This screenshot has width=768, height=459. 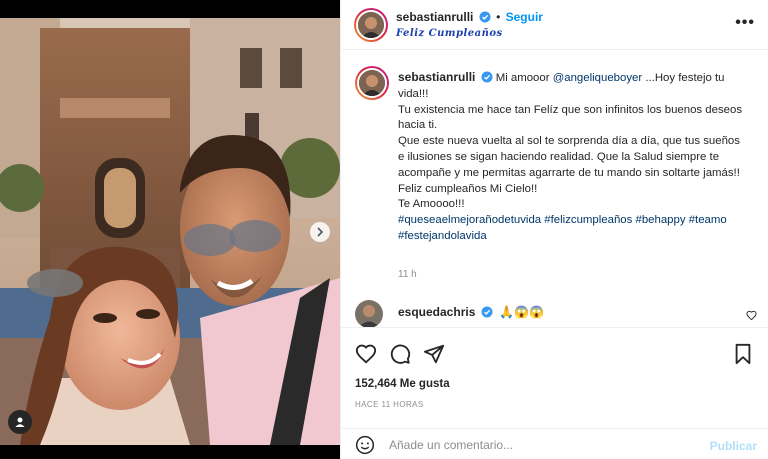 What do you see at coordinates (597, 78) in the screenshot?
I see `mention-link: @angeliqueboyer` at bounding box center [597, 78].